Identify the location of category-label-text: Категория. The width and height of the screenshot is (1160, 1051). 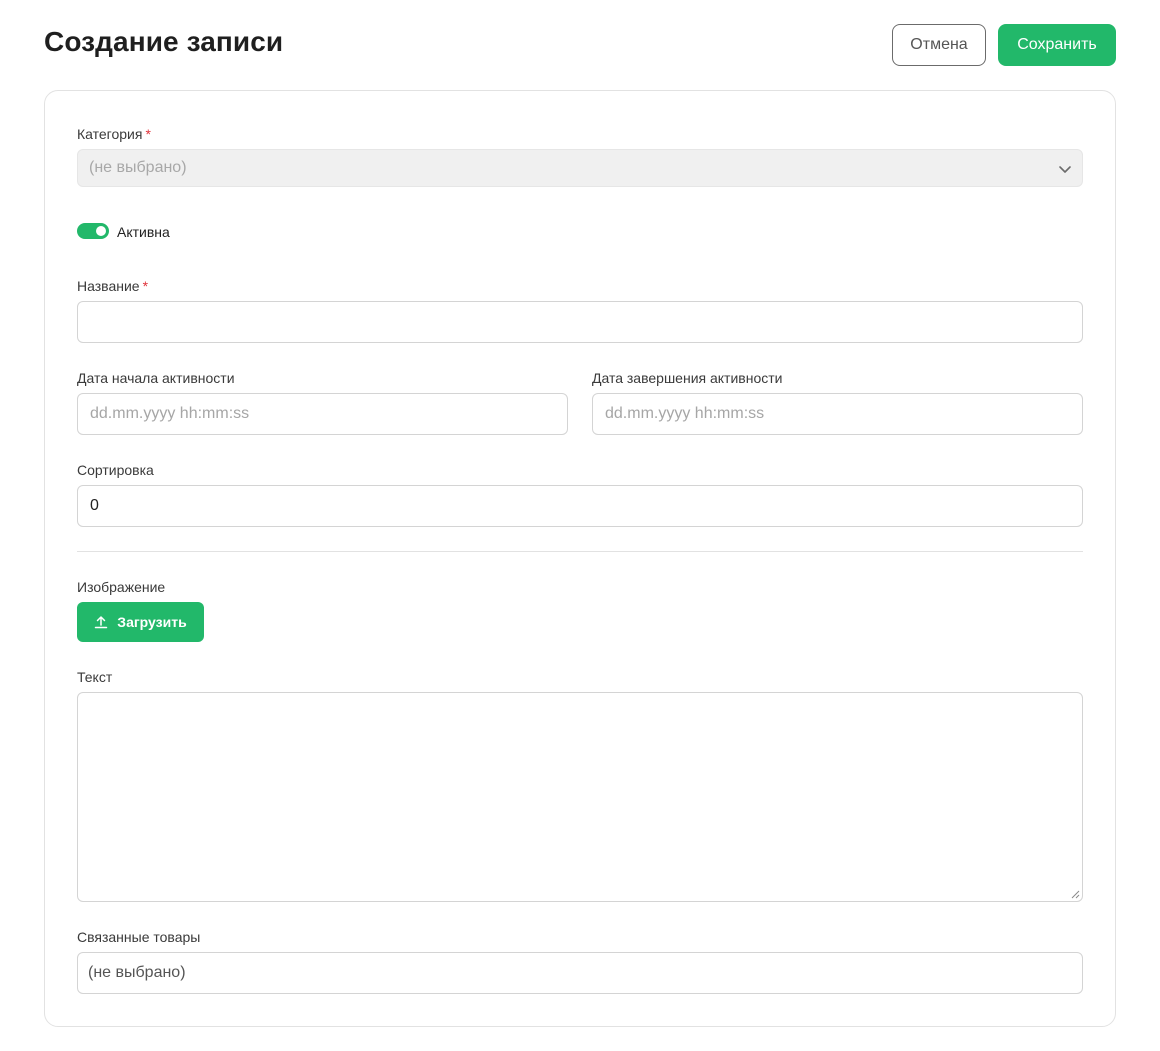
(110, 134).